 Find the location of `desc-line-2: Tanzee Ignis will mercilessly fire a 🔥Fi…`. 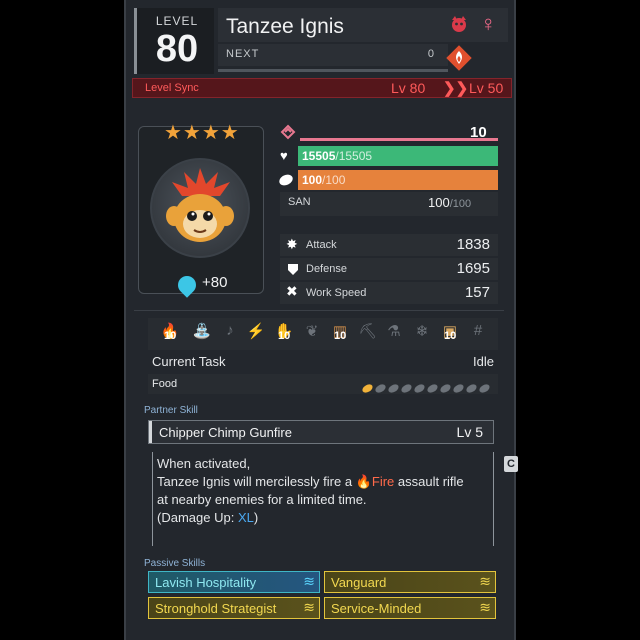

desc-line-2: Tanzee Ignis will mercilessly fire a 🔥Fi… is located at coordinates (310, 482).